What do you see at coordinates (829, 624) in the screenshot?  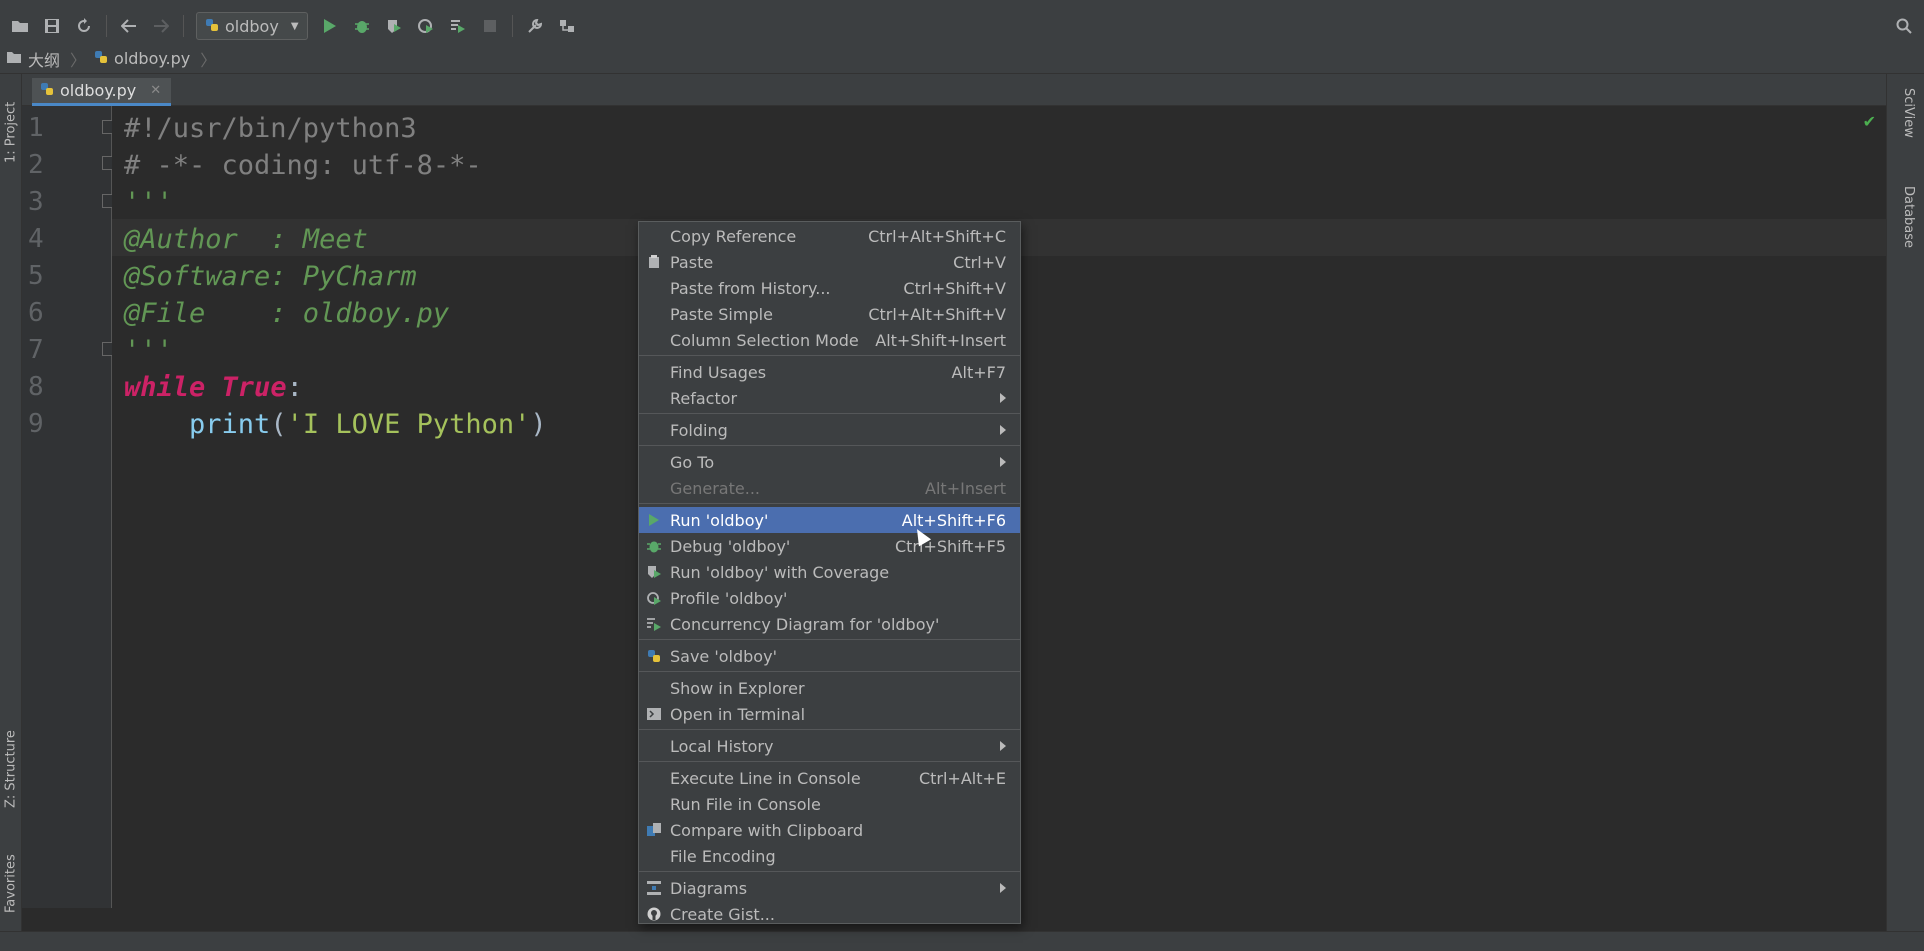 I see `menu-concurrency-diagram: Concurrency Diagram for 'oldboy'` at bounding box center [829, 624].